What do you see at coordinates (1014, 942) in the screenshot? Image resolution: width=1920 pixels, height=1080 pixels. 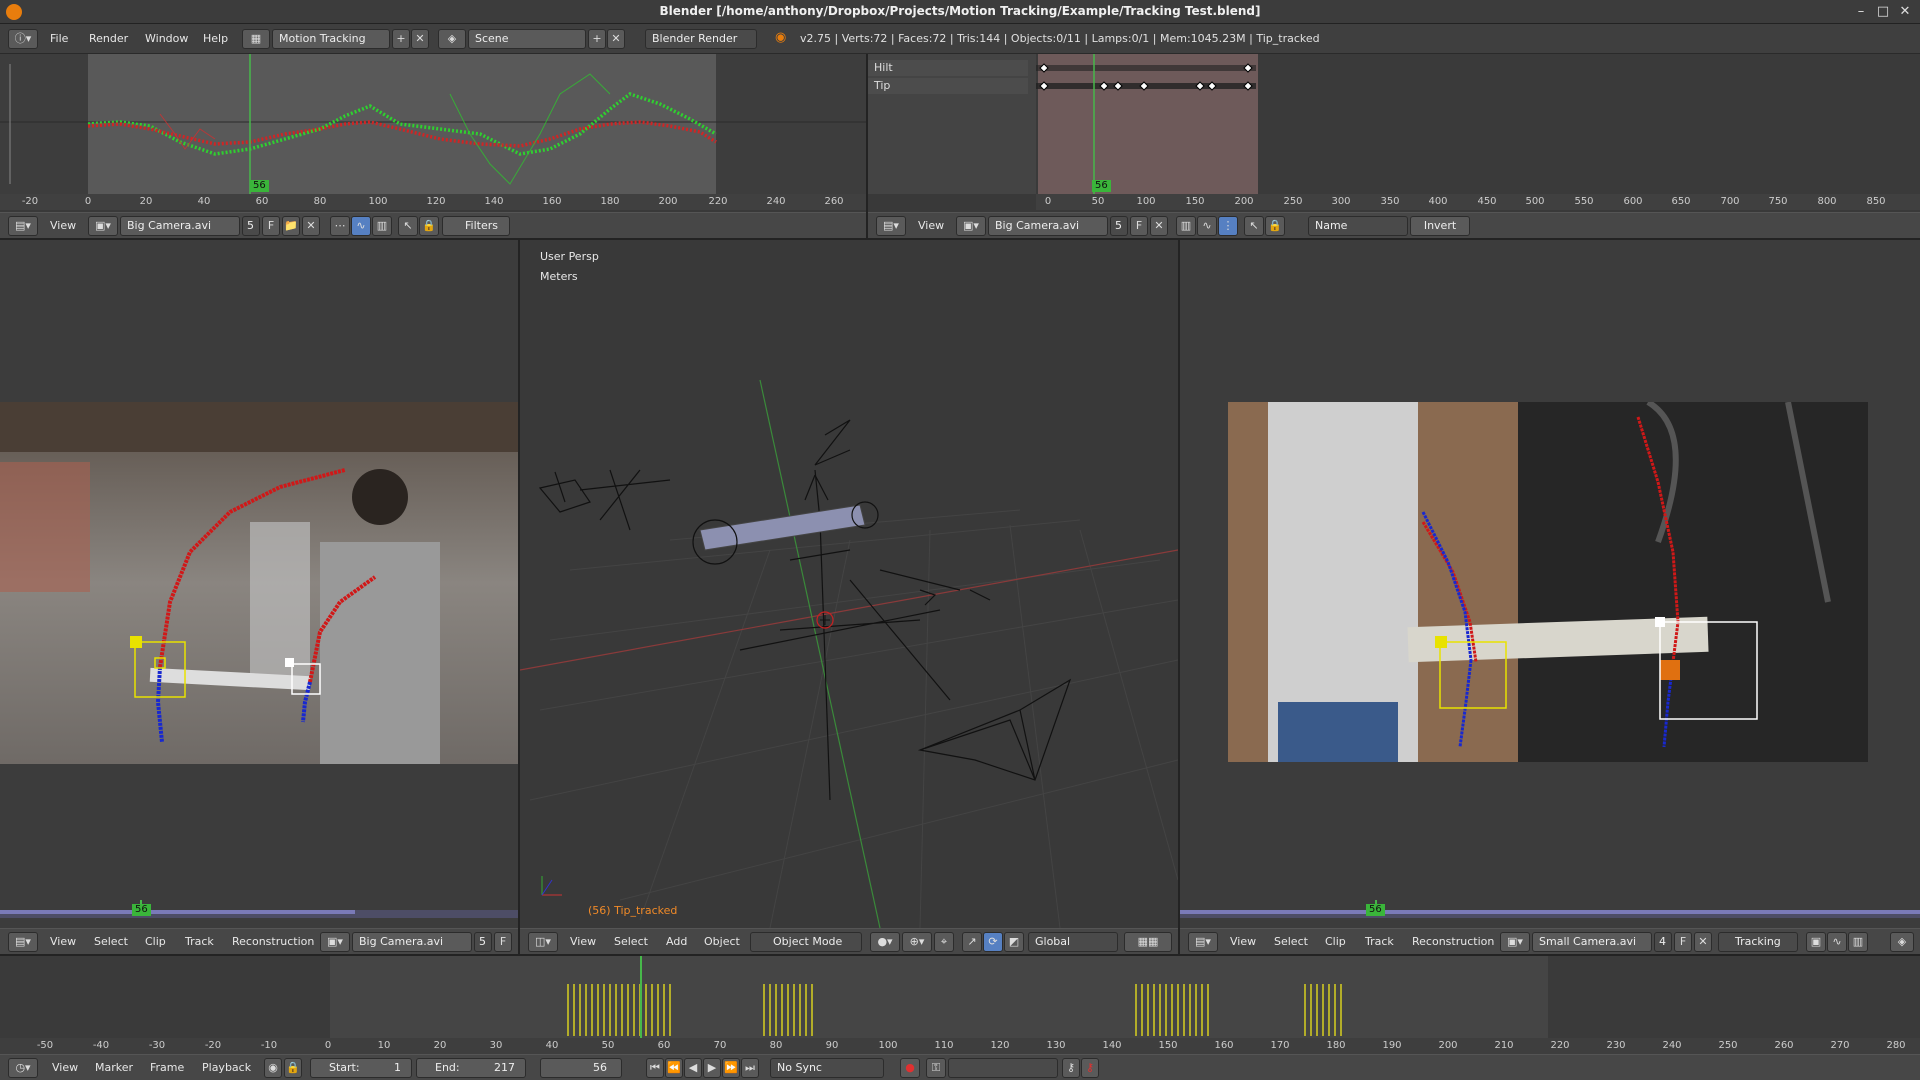 I see `scale-icon: ◩` at bounding box center [1014, 942].